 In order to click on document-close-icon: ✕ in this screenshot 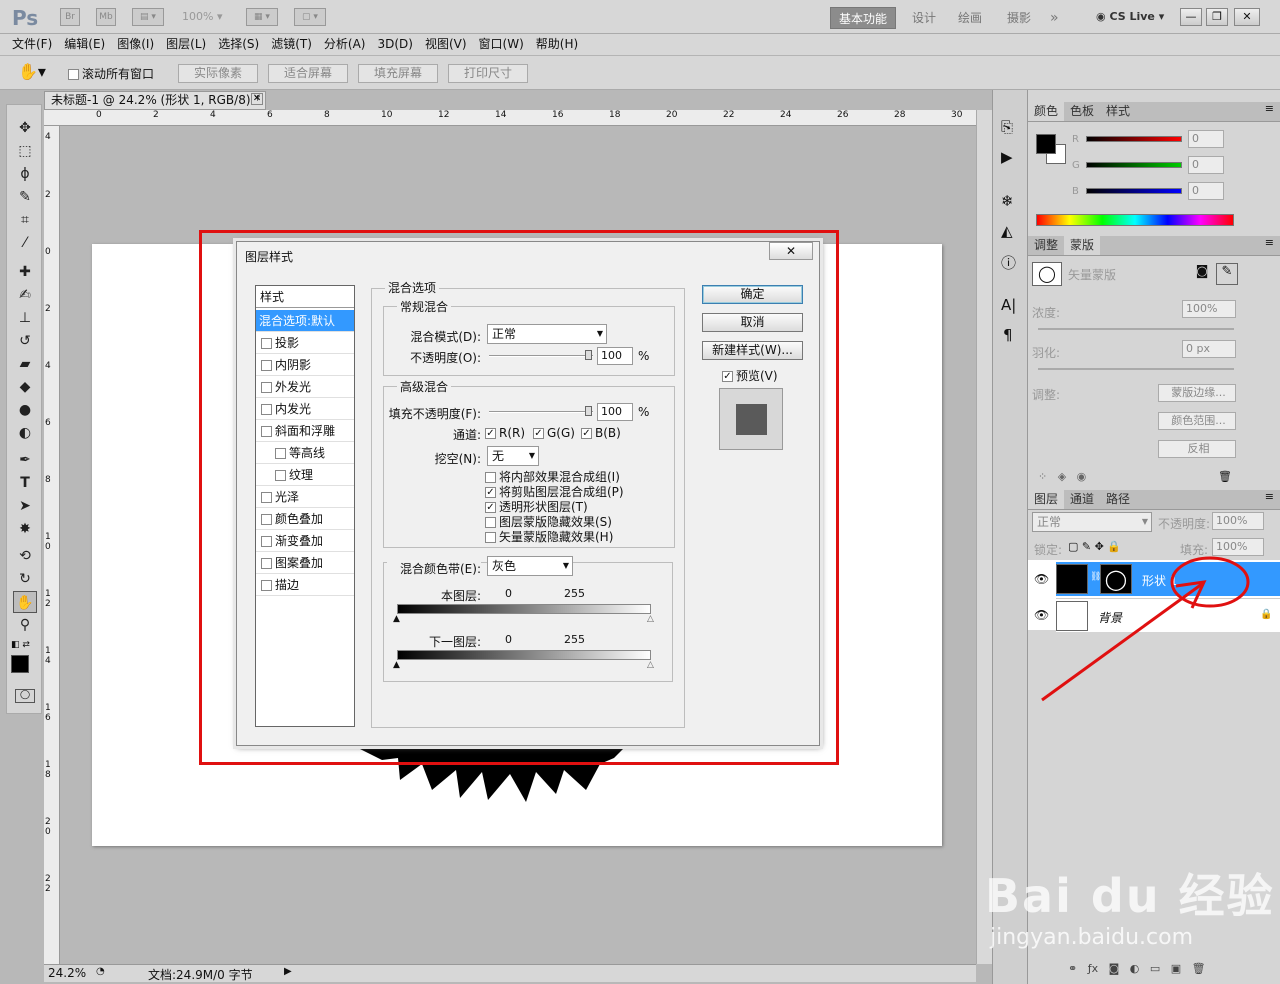, I will do `click(257, 99)`.